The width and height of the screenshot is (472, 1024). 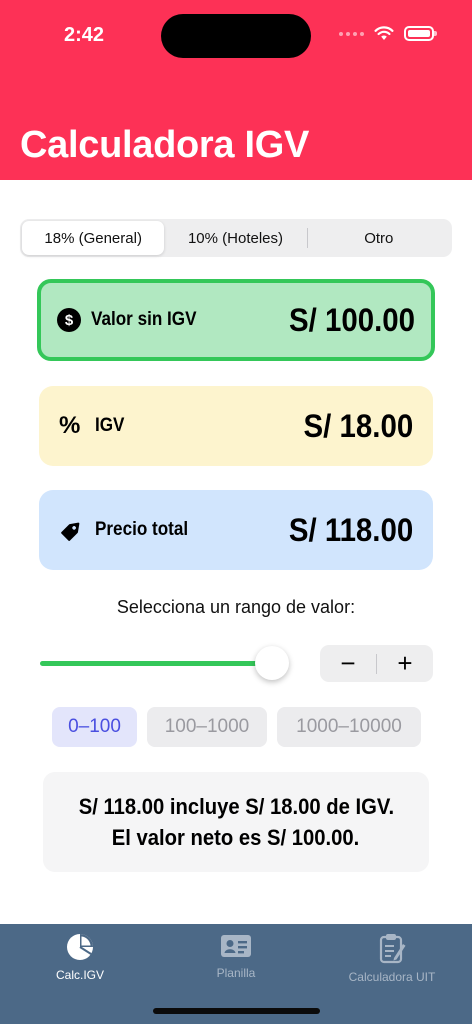 I want to click on pie-chart-icon, so click(x=80, y=947).